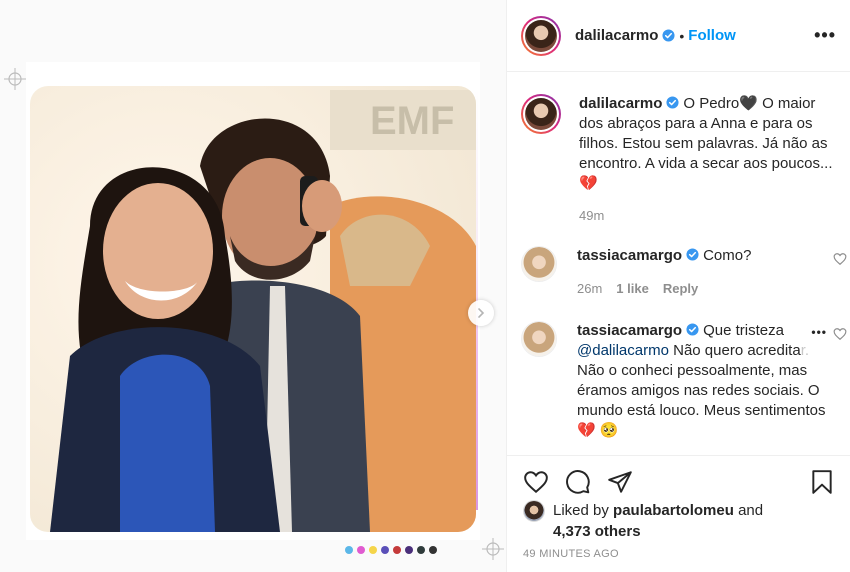 Image resolution: width=850 pixels, height=572 pixels. What do you see at coordinates (597, 531) in the screenshot?
I see `liked-by-others: 4,373 others` at bounding box center [597, 531].